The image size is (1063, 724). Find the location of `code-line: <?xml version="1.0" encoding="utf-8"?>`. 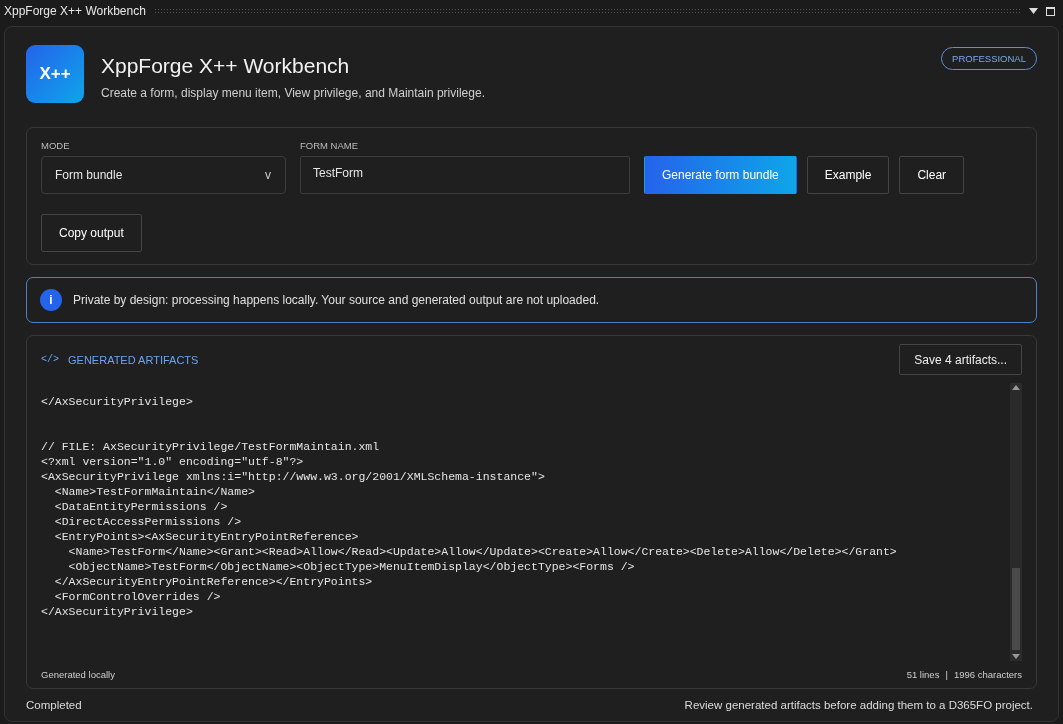

code-line: <?xml version="1.0" encoding="utf-8"?> is located at coordinates (173, 461).